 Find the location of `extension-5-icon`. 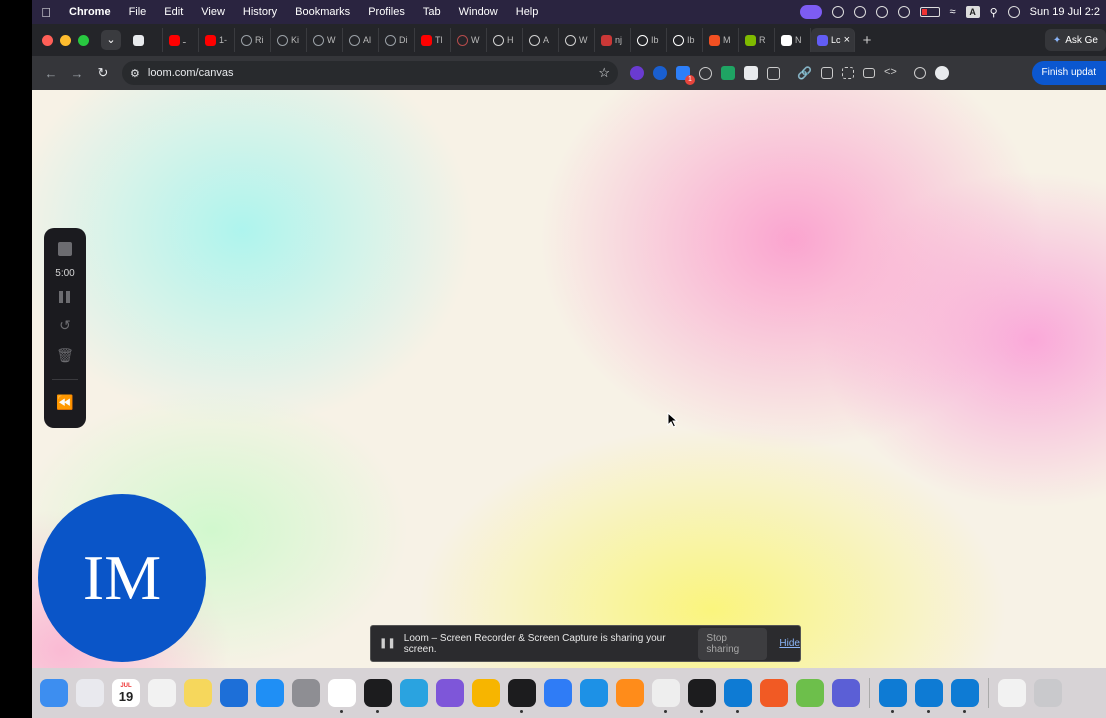

extension-5-icon is located at coordinates (728, 73).